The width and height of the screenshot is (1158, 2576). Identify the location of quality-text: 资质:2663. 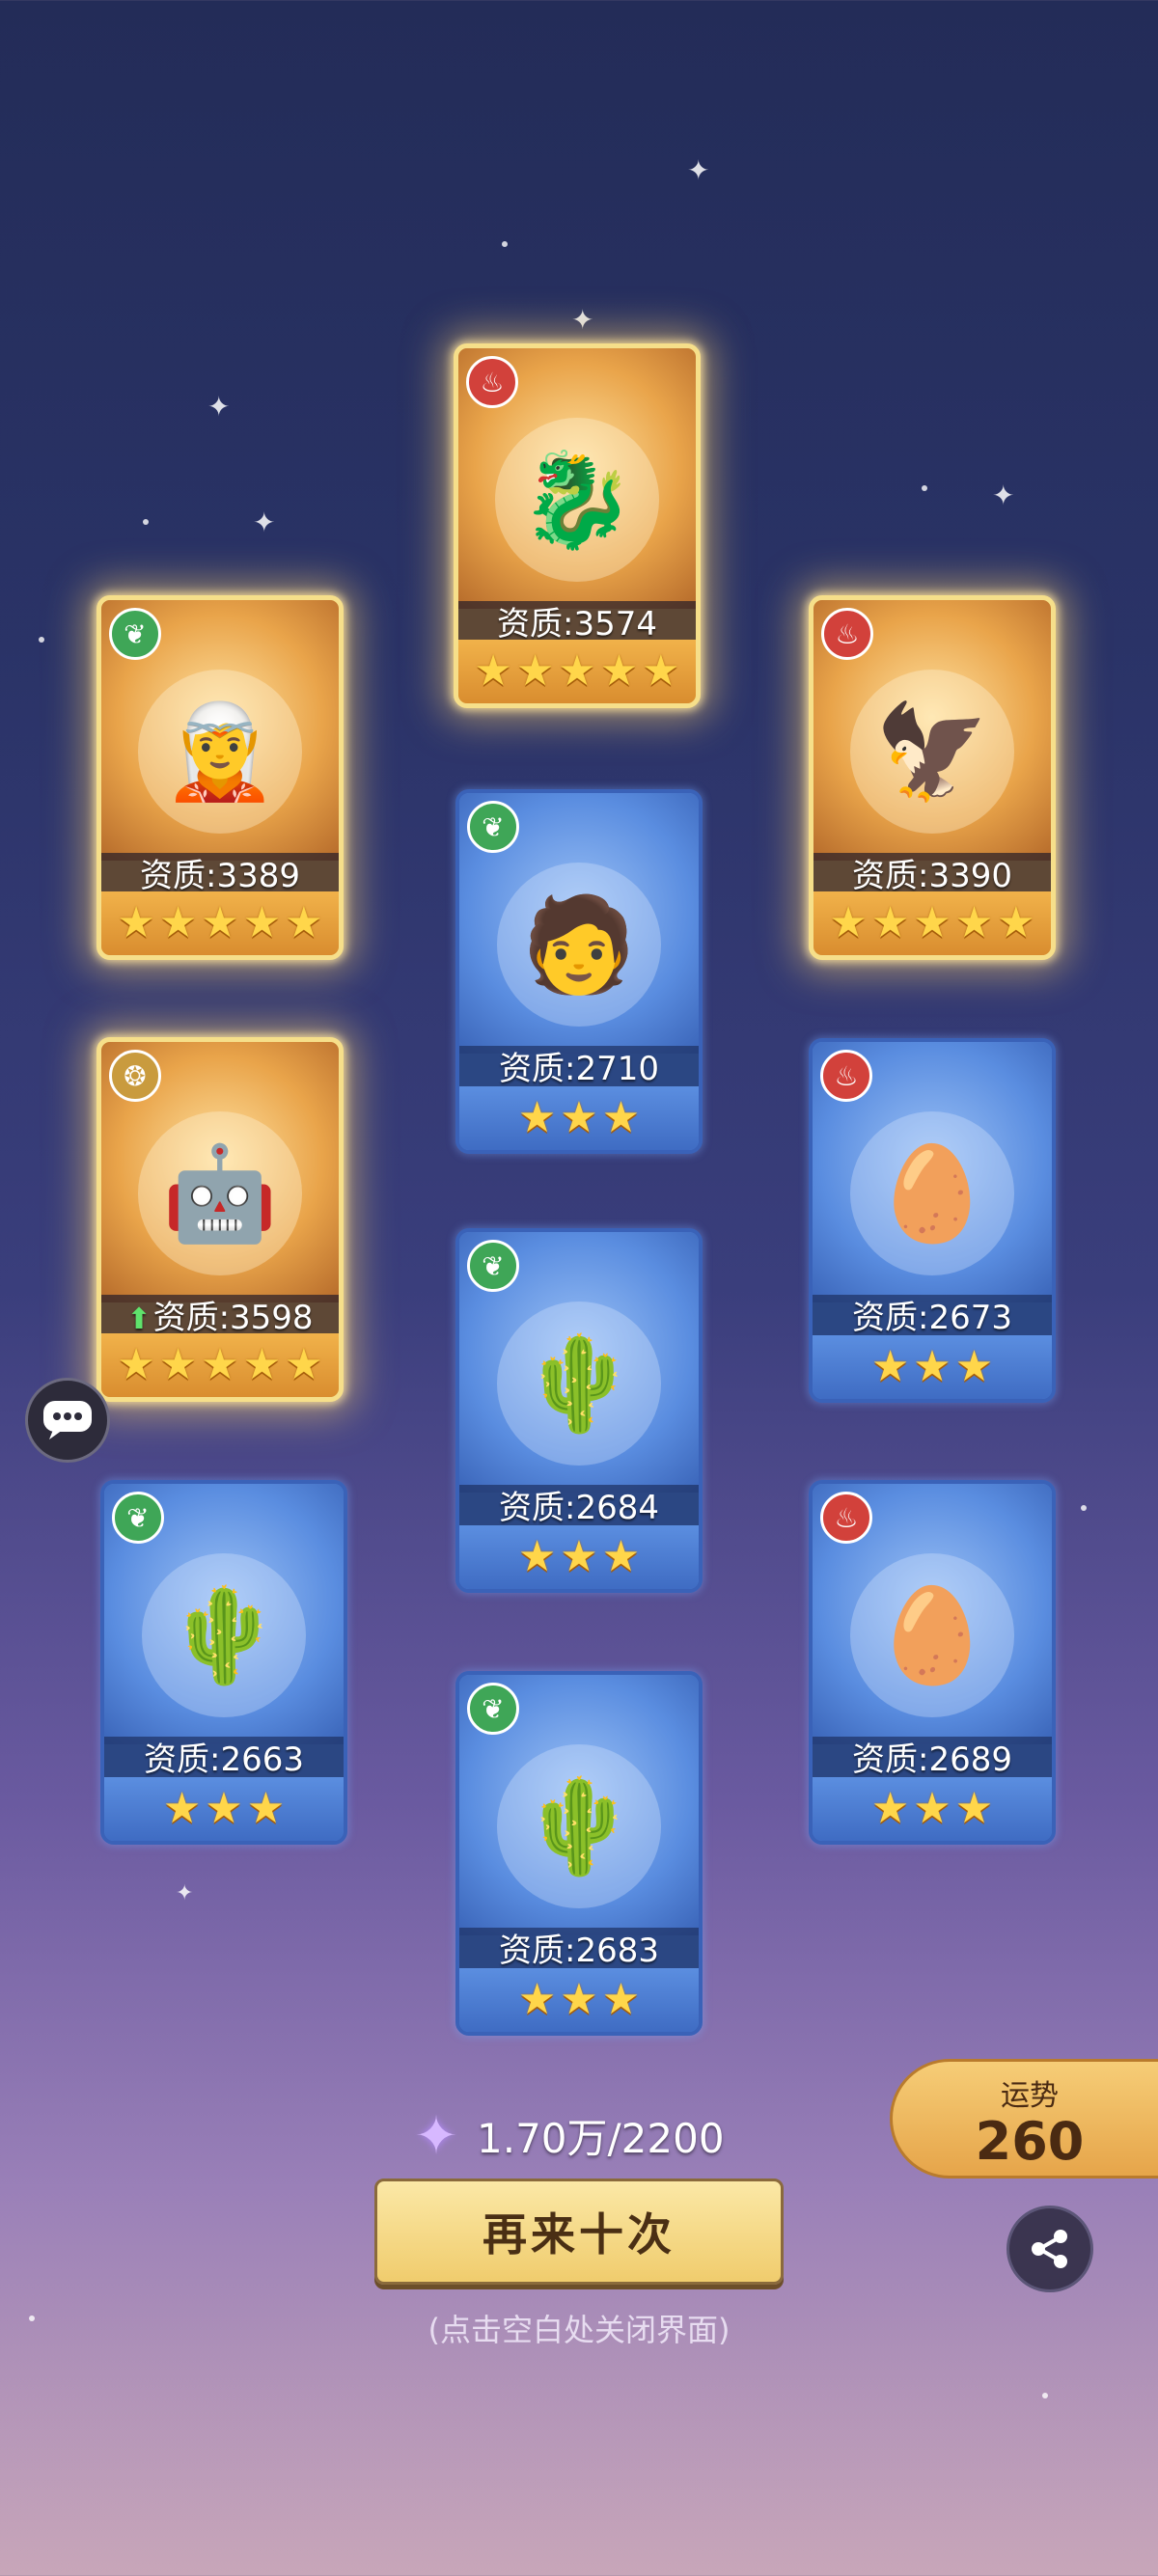
(224, 1760).